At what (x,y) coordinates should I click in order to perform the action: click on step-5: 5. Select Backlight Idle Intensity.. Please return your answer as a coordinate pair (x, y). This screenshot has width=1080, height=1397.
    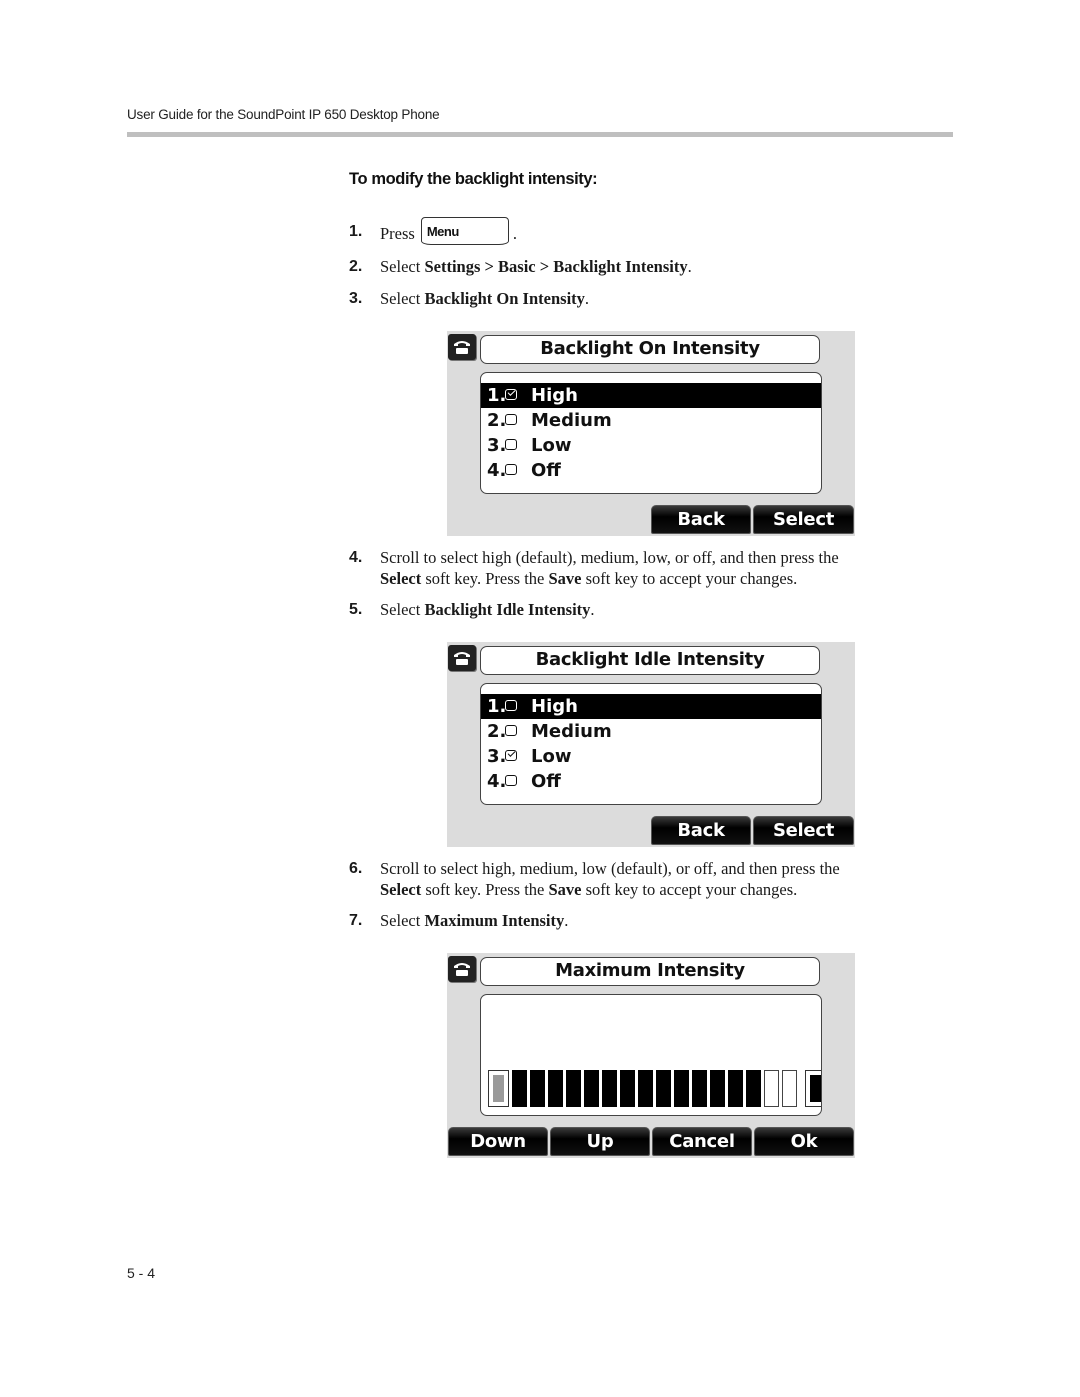
    Looking at the image, I should click on (644, 609).